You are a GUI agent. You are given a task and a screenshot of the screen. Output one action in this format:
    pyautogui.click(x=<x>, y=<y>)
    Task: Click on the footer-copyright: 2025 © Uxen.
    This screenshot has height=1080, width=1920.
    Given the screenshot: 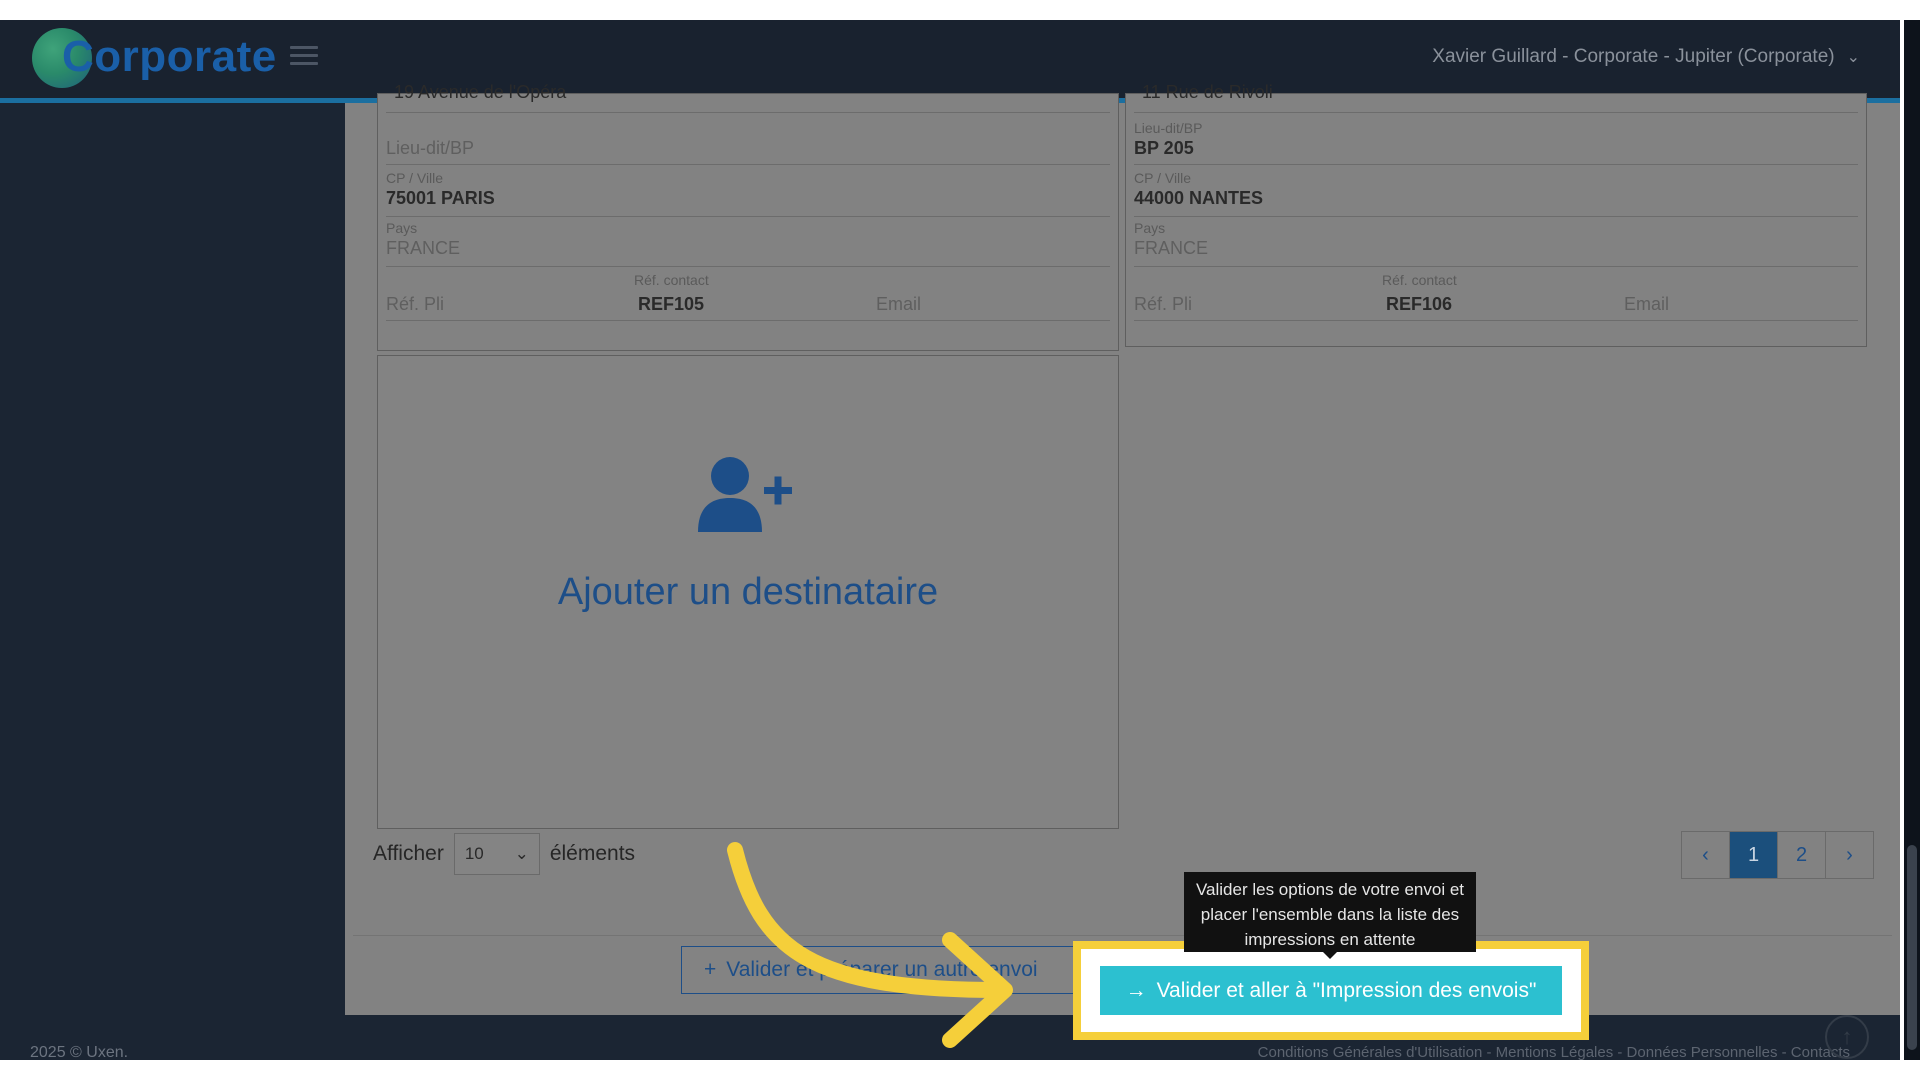 What is the action you would take?
    pyautogui.click(x=79, y=1052)
    